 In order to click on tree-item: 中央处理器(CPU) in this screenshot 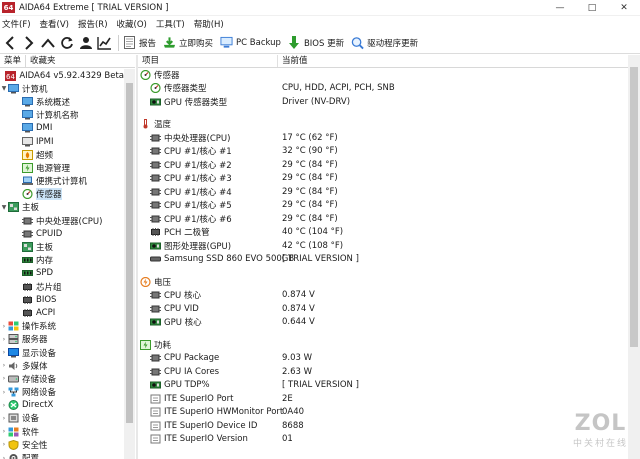, I will do `click(62, 220)`.